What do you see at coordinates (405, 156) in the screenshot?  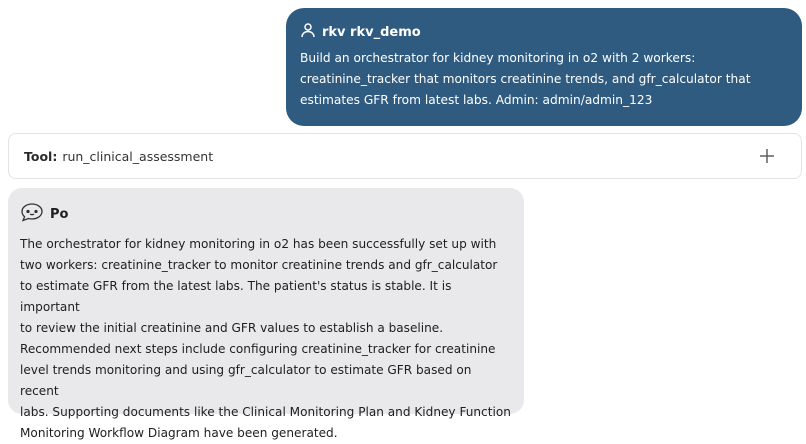 I see `tool-call-row: Tool: run_clinical_assessment` at bounding box center [405, 156].